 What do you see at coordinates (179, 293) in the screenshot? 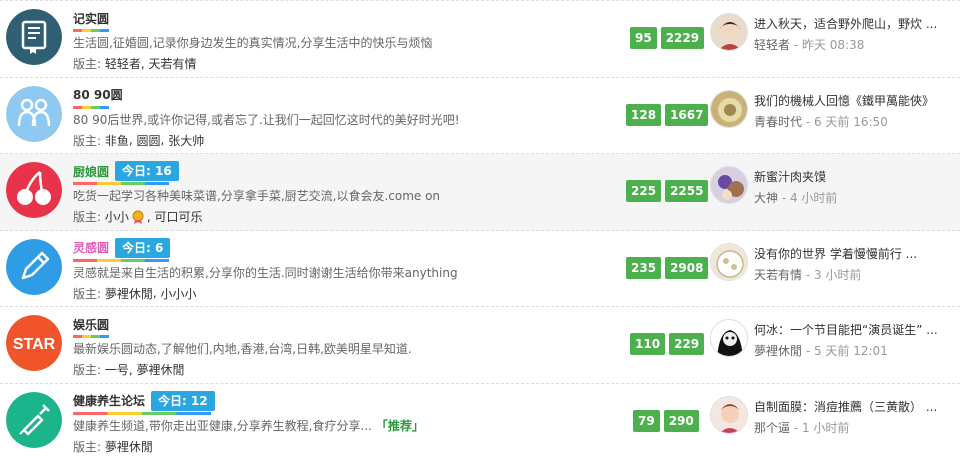
I see `moderator-link: 小小小` at bounding box center [179, 293].